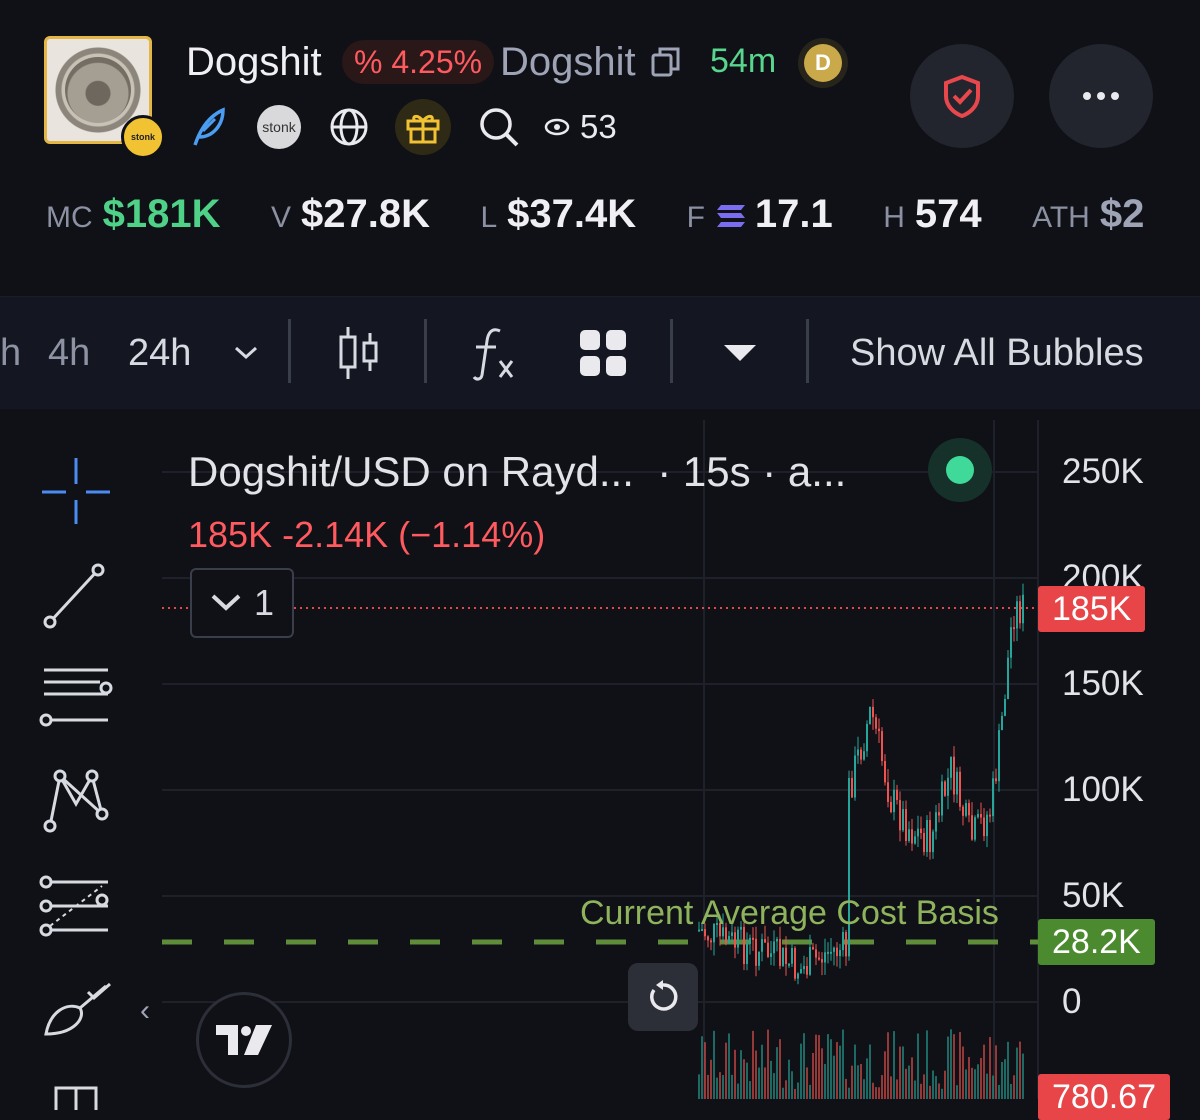  I want to click on crosshair-icon, so click(76, 494).